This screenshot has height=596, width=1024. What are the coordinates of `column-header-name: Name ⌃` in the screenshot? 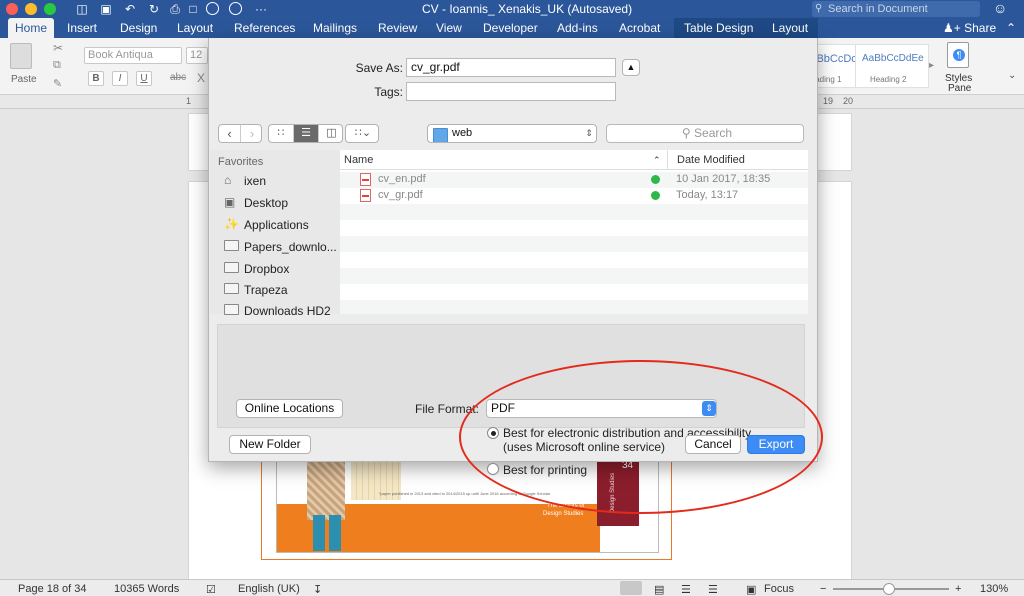 It's located at (503, 160).